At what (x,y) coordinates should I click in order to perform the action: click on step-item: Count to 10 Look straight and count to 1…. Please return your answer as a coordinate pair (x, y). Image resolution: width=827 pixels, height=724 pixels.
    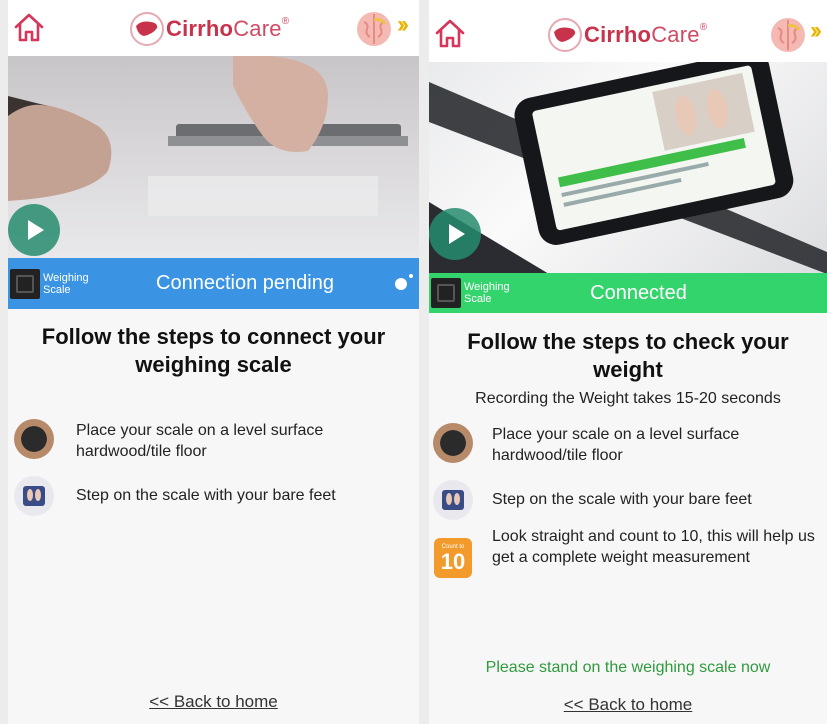
    Looking at the image, I should click on (626, 552).